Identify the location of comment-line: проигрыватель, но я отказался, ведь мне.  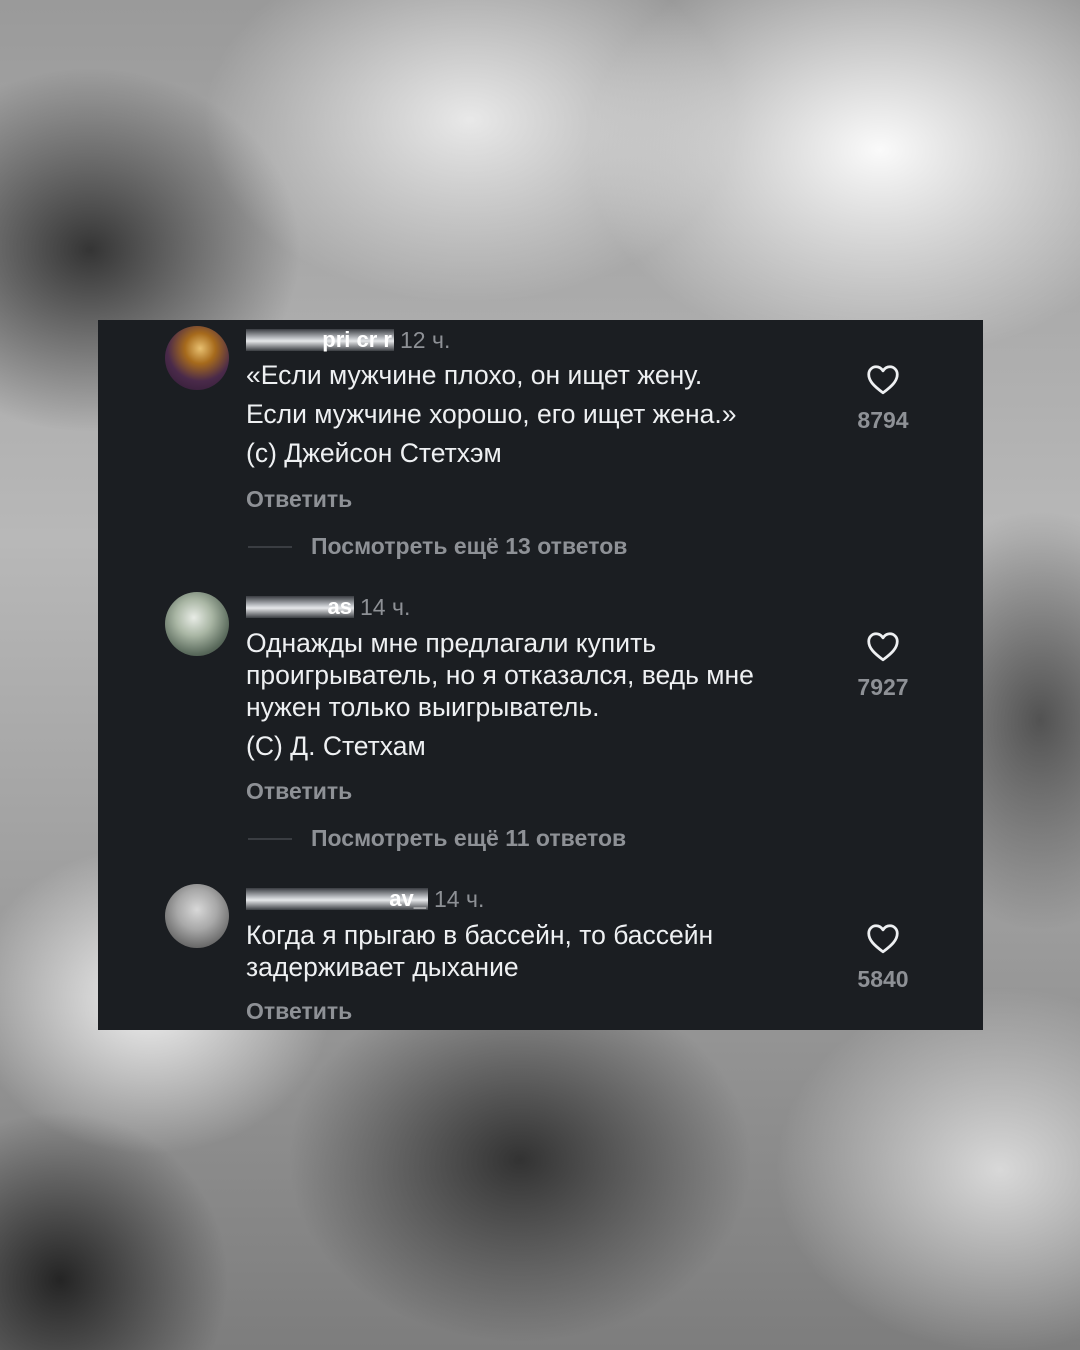
(500, 675).